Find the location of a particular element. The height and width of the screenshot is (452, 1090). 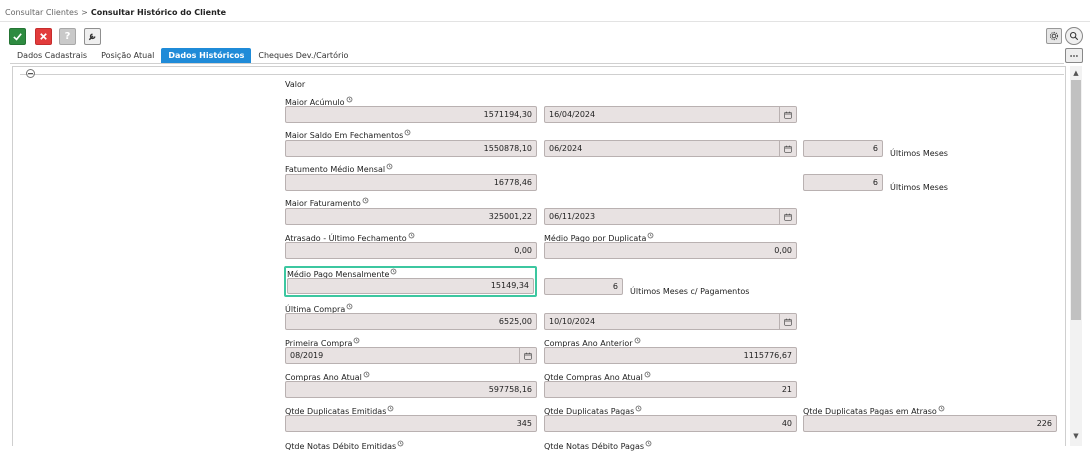

section-title: Valor is located at coordinates (295, 84).